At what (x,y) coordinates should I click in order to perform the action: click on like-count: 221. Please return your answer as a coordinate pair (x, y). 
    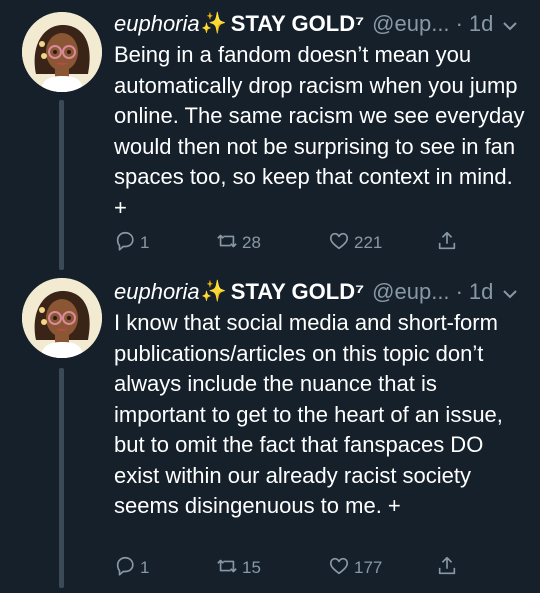
    Looking at the image, I should click on (368, 242).